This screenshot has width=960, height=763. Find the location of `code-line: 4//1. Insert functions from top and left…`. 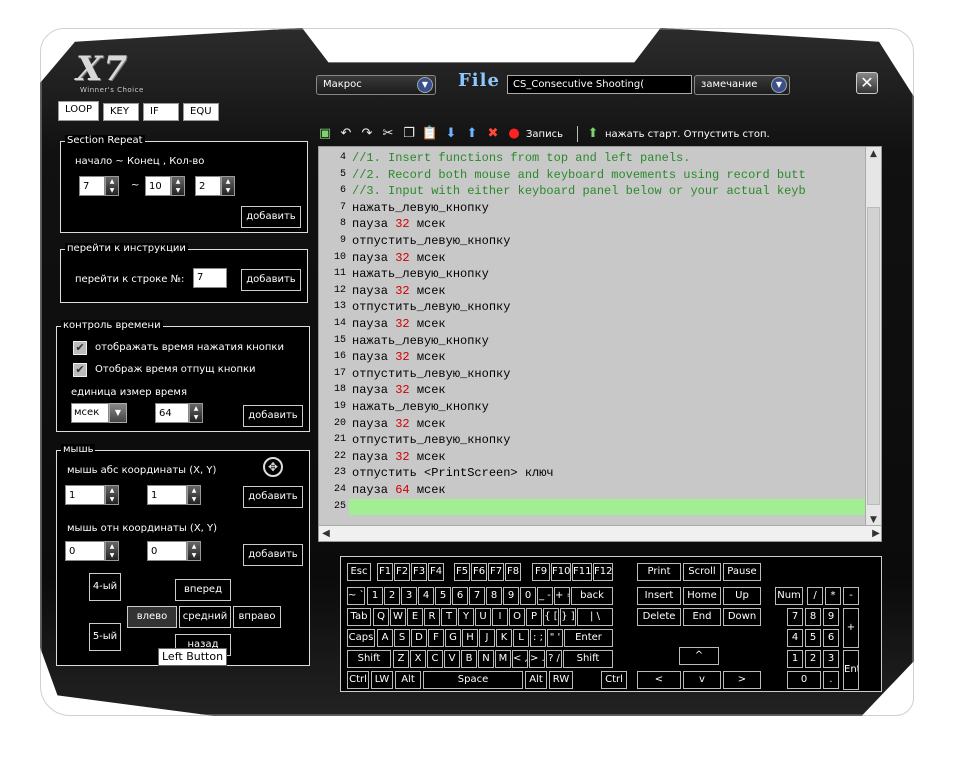

code-line: 4//1. Insert functions from top and left… is located at coordinates (593, 158).